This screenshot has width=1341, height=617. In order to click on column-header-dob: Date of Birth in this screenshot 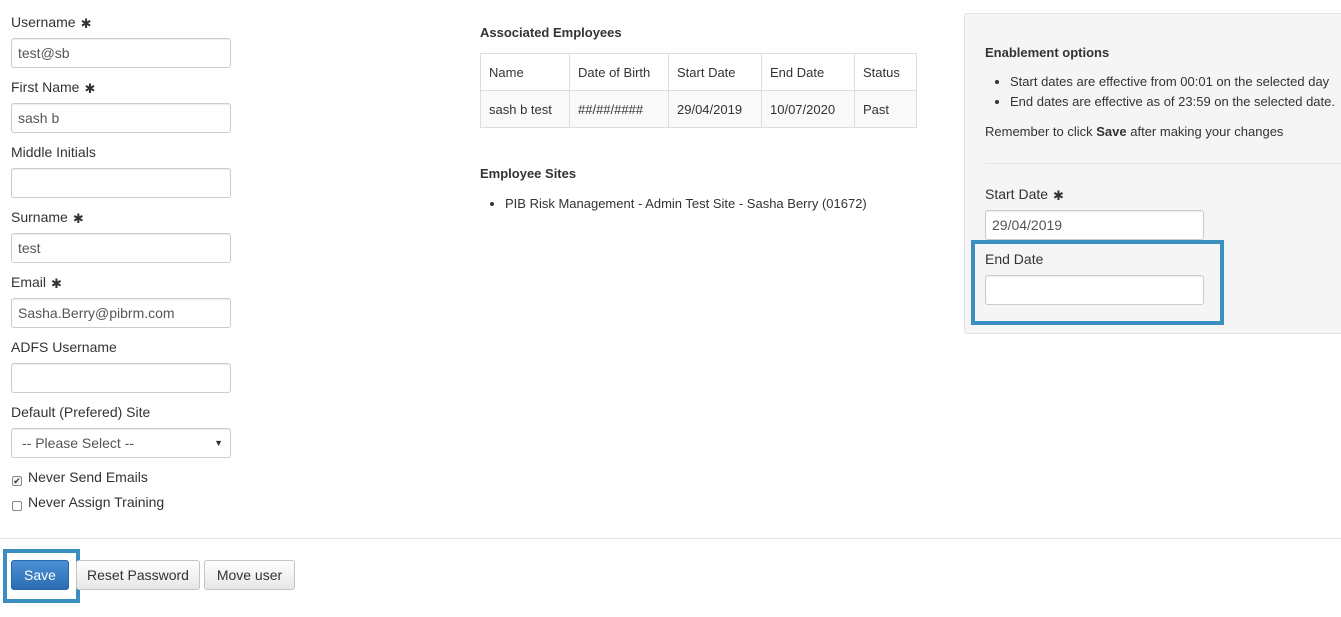, I will do `click(619, 72)`.